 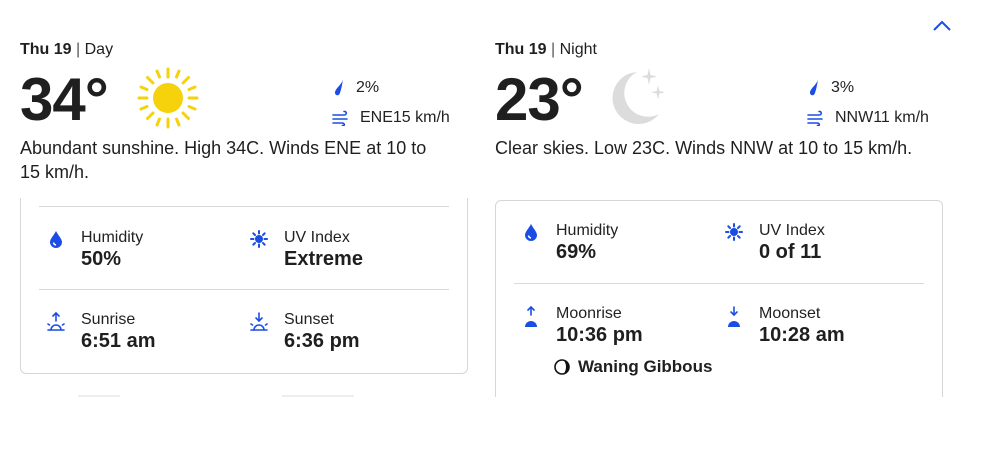 I want to click on sun-icon, so click(x=168, y=98).